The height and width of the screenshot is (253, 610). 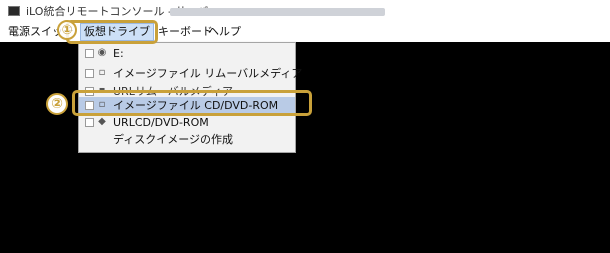 What do you see at coordinates (102, 121) in the screenshot?
I see `url-icon: ◆` at bounding box center [102, 121].